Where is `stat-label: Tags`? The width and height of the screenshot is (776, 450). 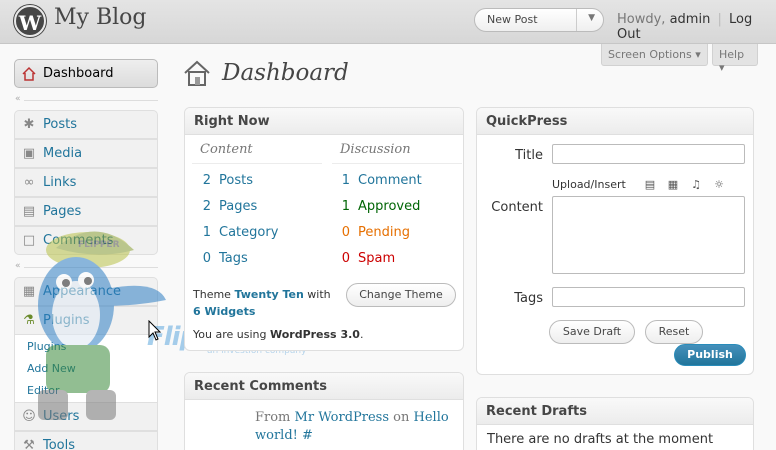
stat-label: Tags is located at coordinates (233, 258).